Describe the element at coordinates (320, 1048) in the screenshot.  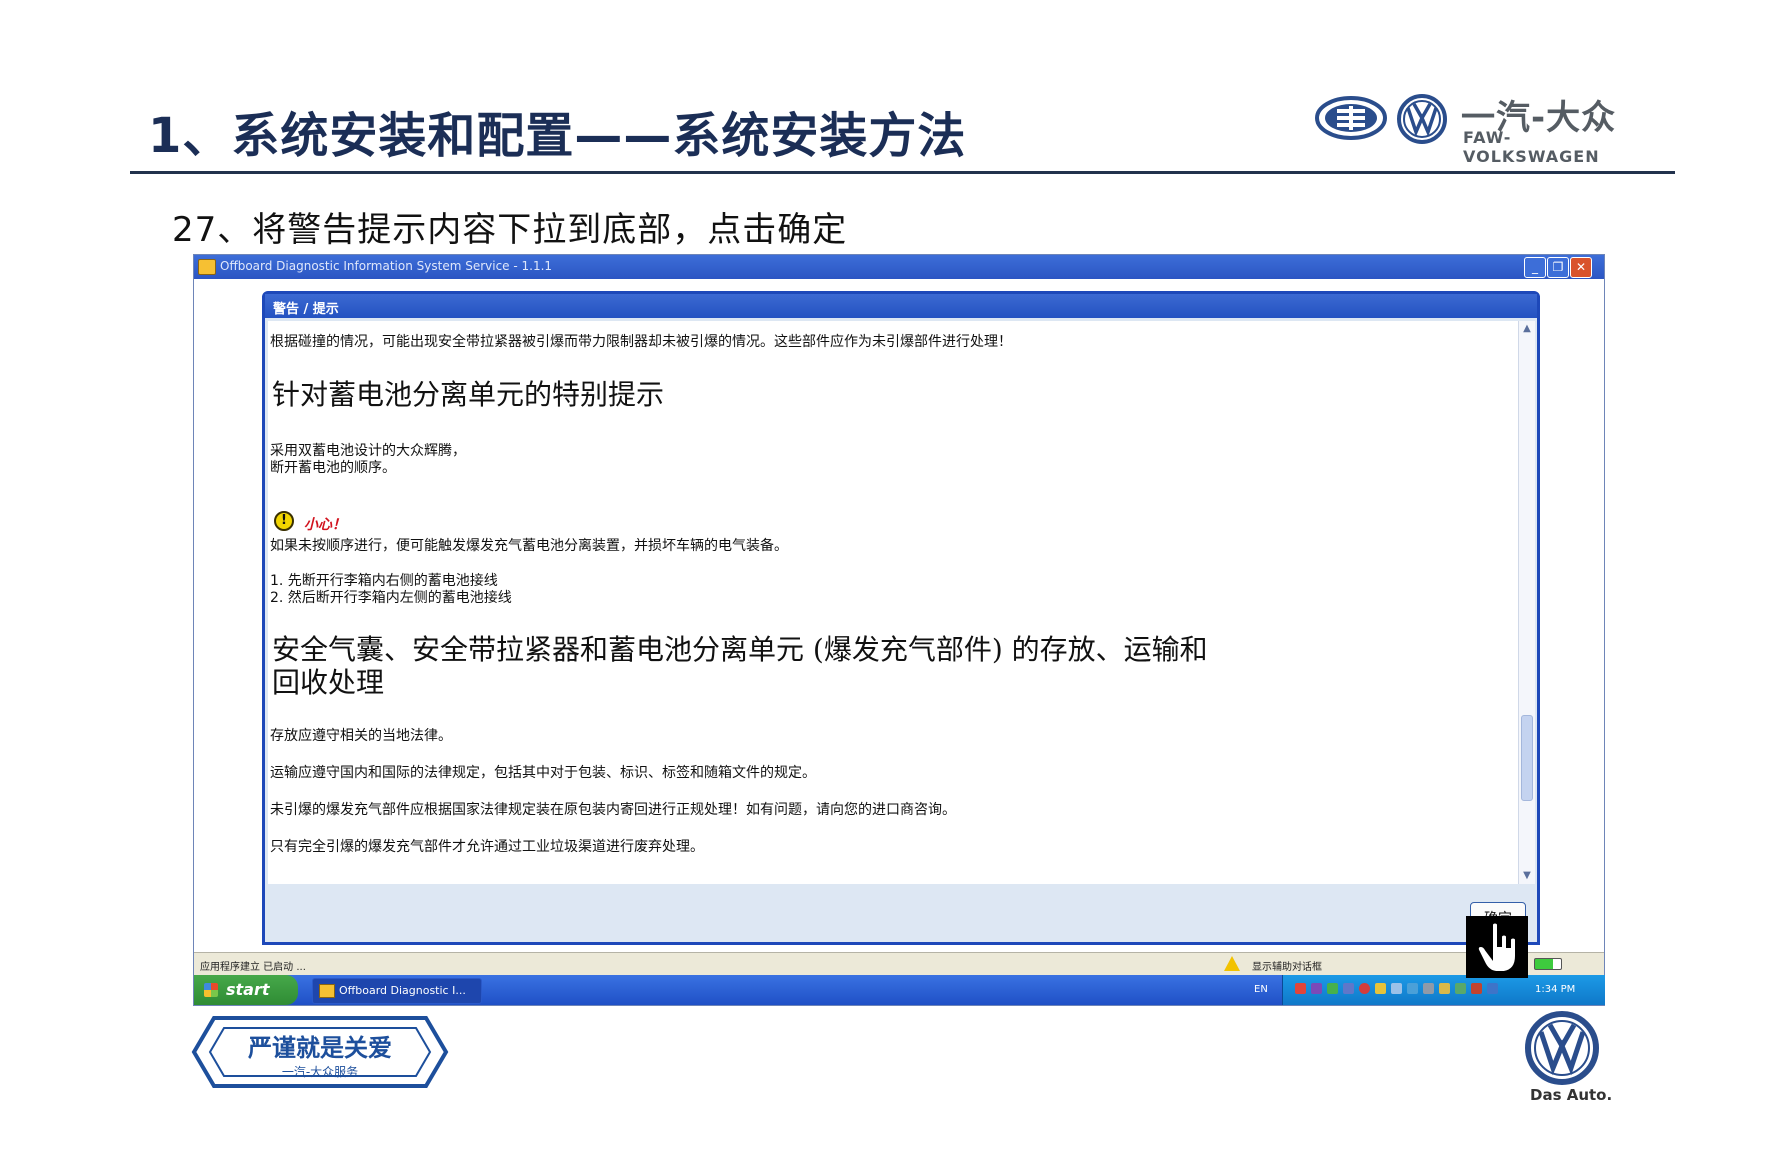
I see `service-slogan-text: 严谨就是关爱` at that location.